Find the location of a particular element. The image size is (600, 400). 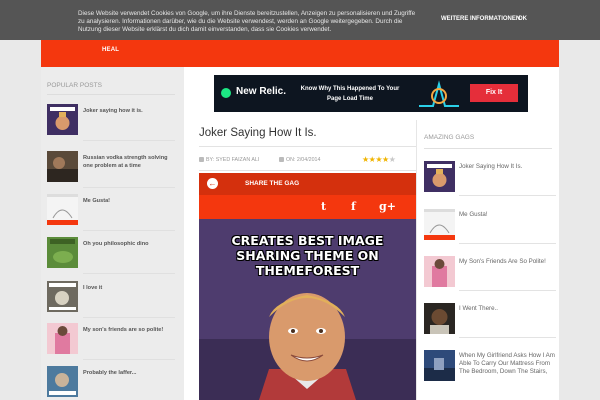

back-arrow-icon: ← is located at coordinates (212, 183).